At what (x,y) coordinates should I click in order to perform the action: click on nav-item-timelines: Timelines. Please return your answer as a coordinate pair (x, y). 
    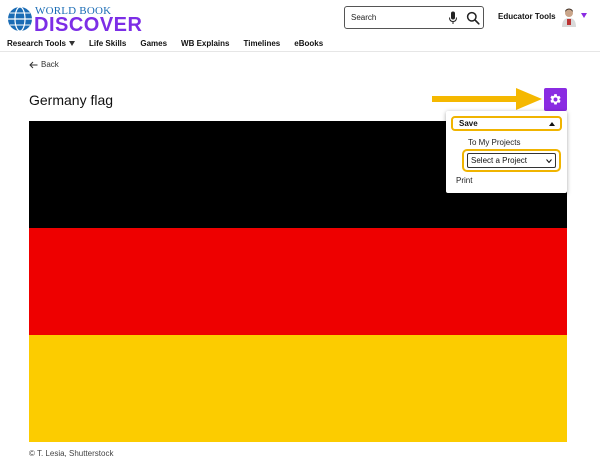
    Looking at the image, I should click on (261, 43).